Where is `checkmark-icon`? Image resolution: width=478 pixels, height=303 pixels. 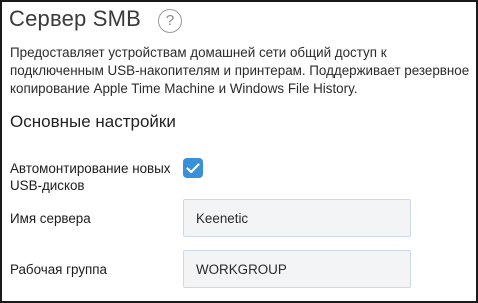 checkmark-icon is located at coordinates (193, 167).